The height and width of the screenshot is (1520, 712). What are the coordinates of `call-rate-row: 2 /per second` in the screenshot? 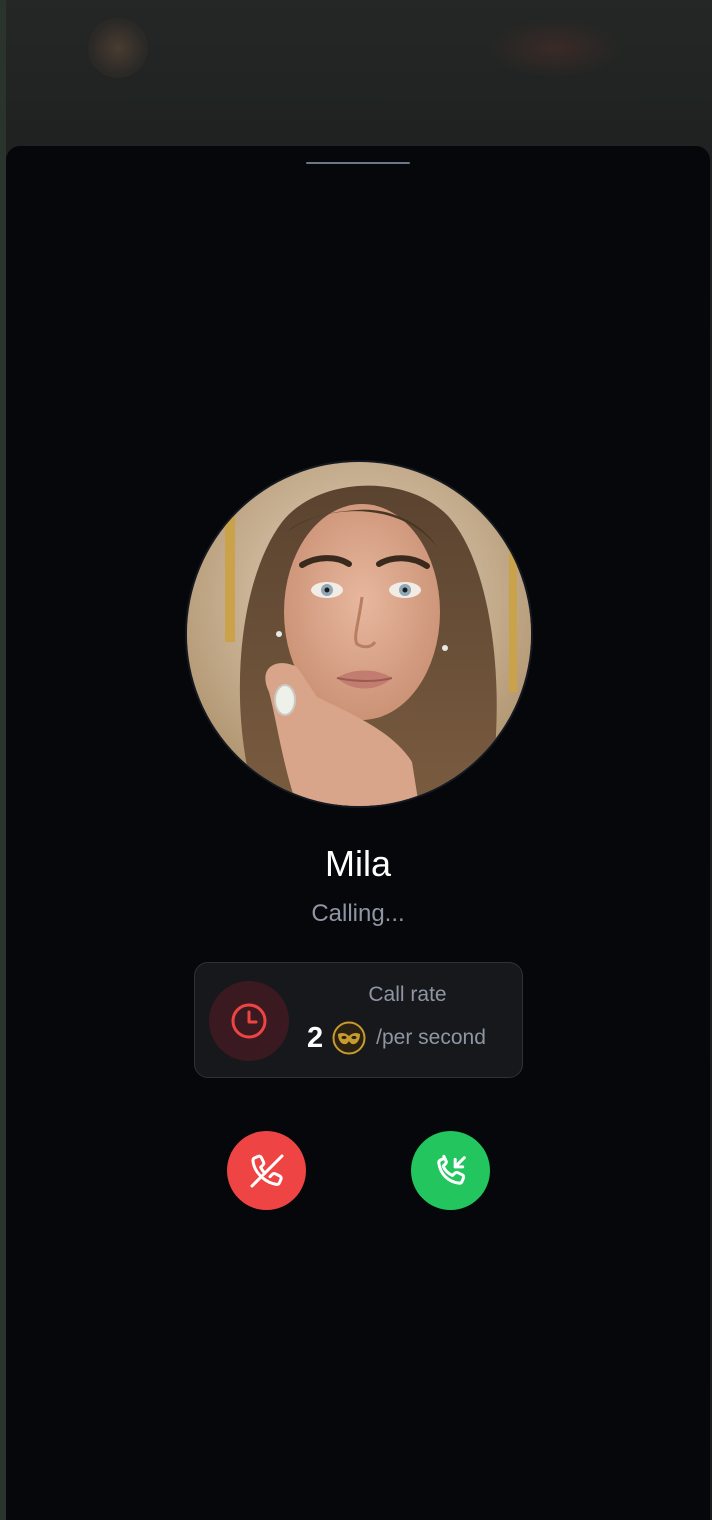 It's located at (396, 1038).